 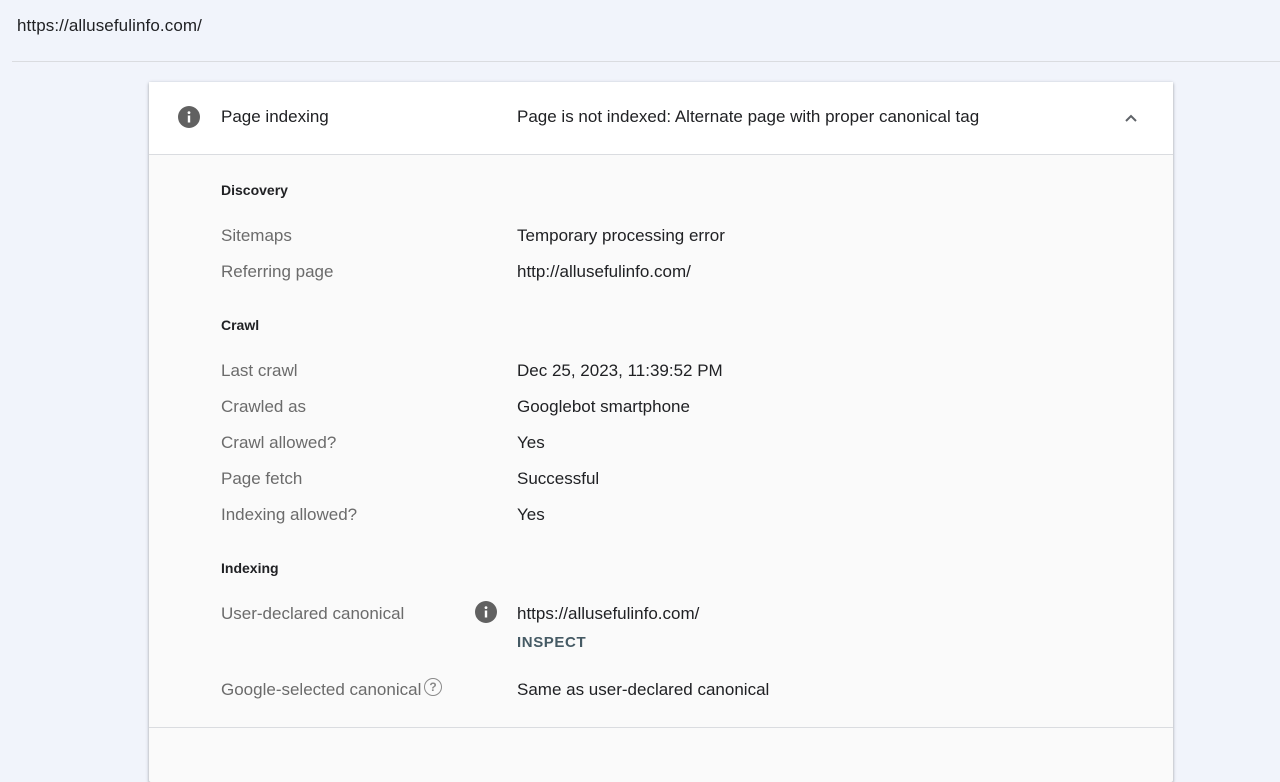 I want to click on indexing-allowed-value: Yes, so click(x=531, y=514).